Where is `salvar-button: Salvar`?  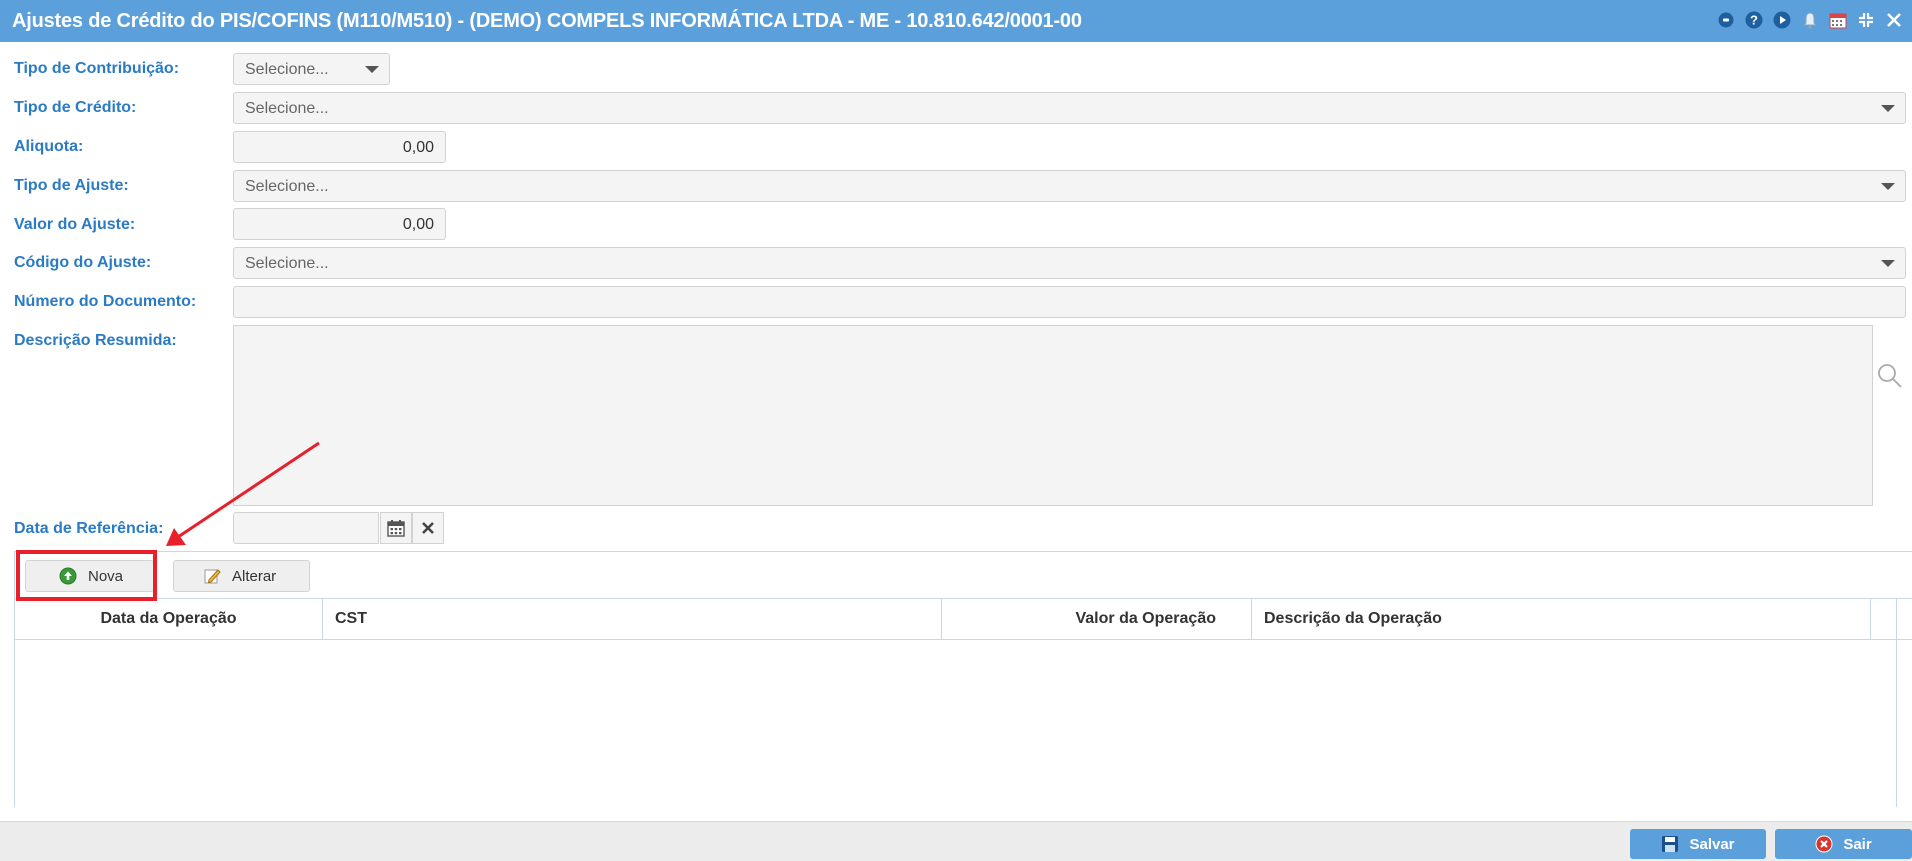
salvar-button: Salvar is located at coordinates (1698, 844).